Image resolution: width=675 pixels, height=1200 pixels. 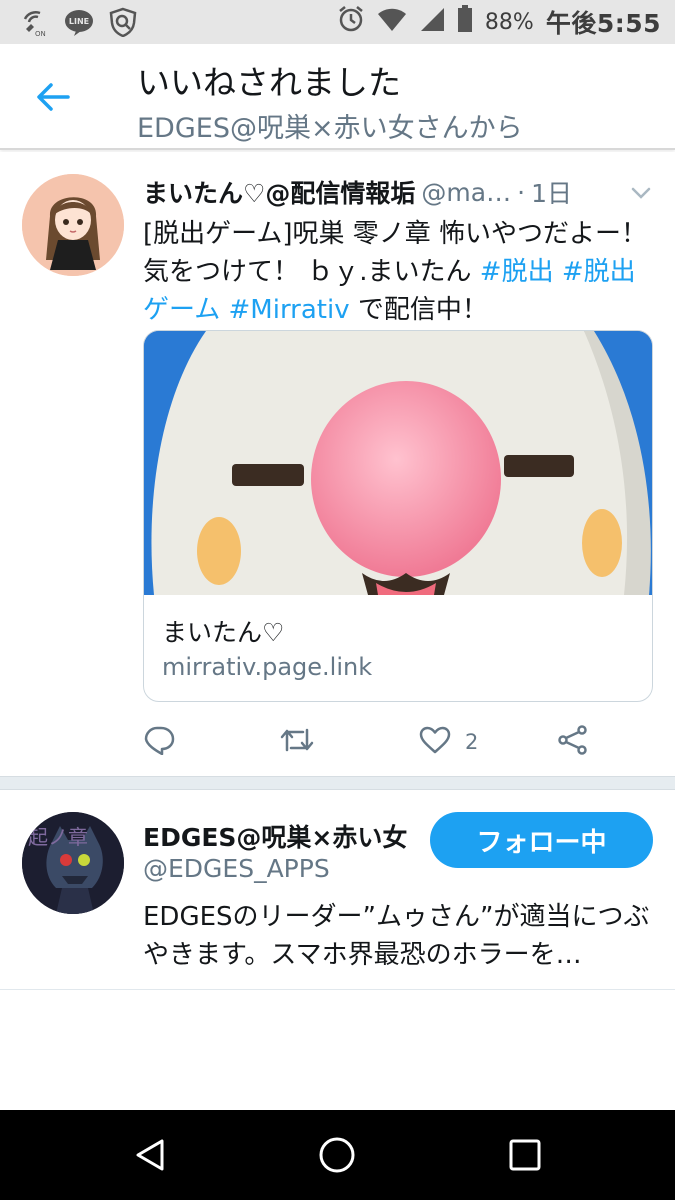 I want to click on share-icon, so click(x=573, y=742).